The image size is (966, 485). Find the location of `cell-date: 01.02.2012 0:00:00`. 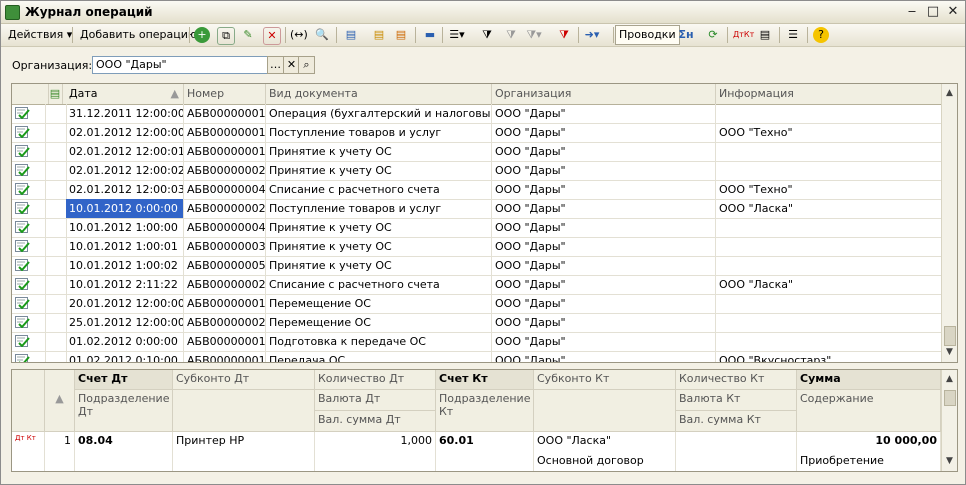

cell-date: 01.02.2012 0:00:00 is located at coordinates (125, 341).